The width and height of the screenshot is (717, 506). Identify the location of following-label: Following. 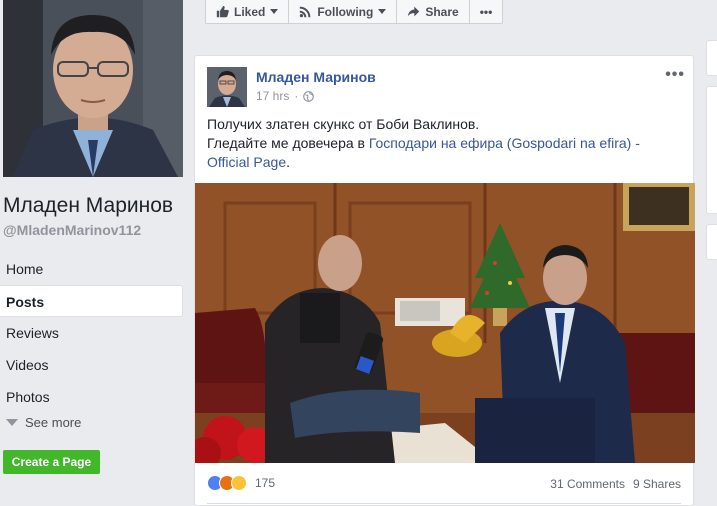
(345, 11).